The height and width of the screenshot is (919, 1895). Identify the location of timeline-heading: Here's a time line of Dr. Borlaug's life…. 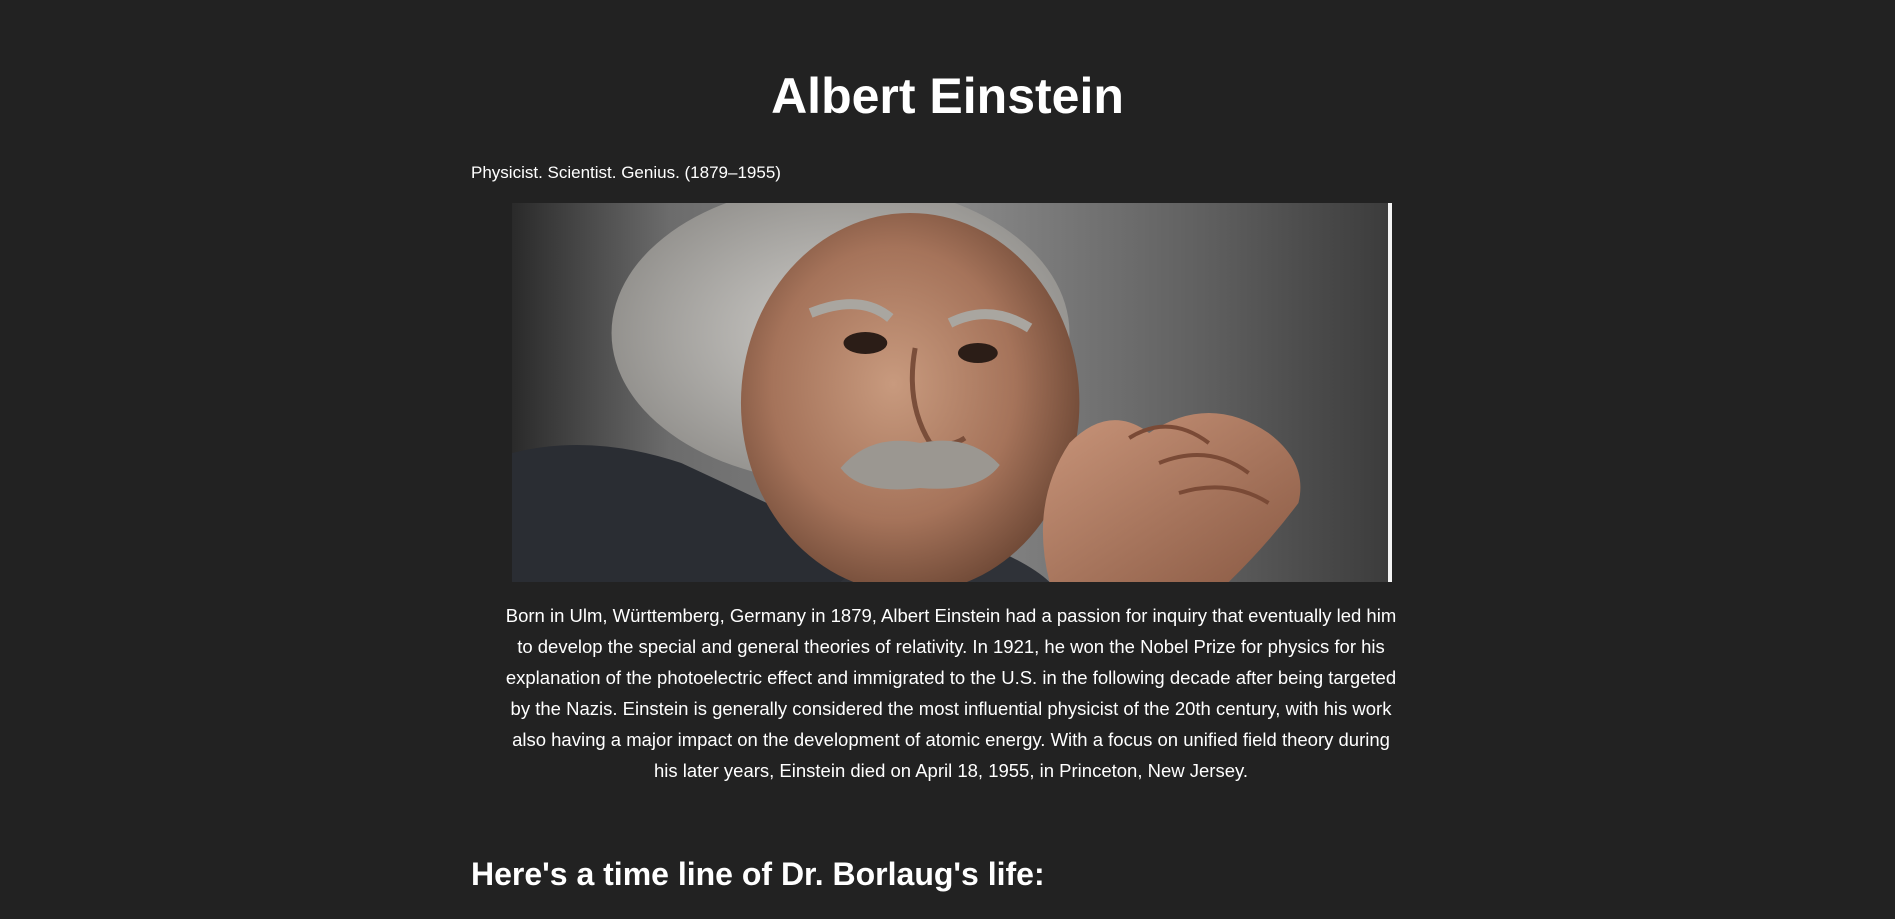
(758, 874).